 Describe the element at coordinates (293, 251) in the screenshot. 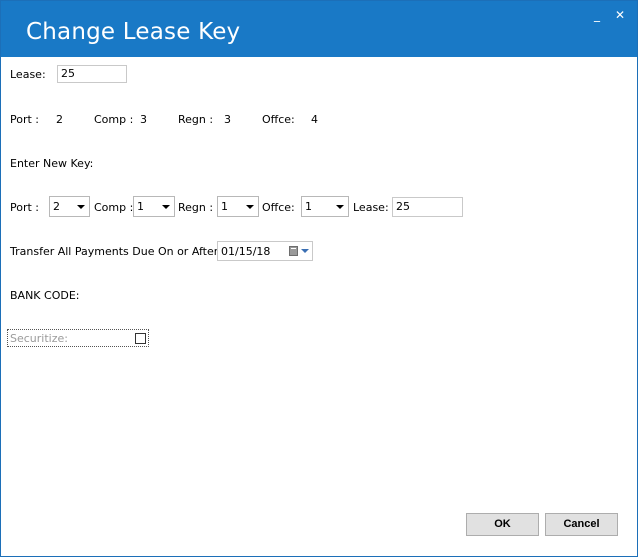

I see `calendar-icon` at that location.